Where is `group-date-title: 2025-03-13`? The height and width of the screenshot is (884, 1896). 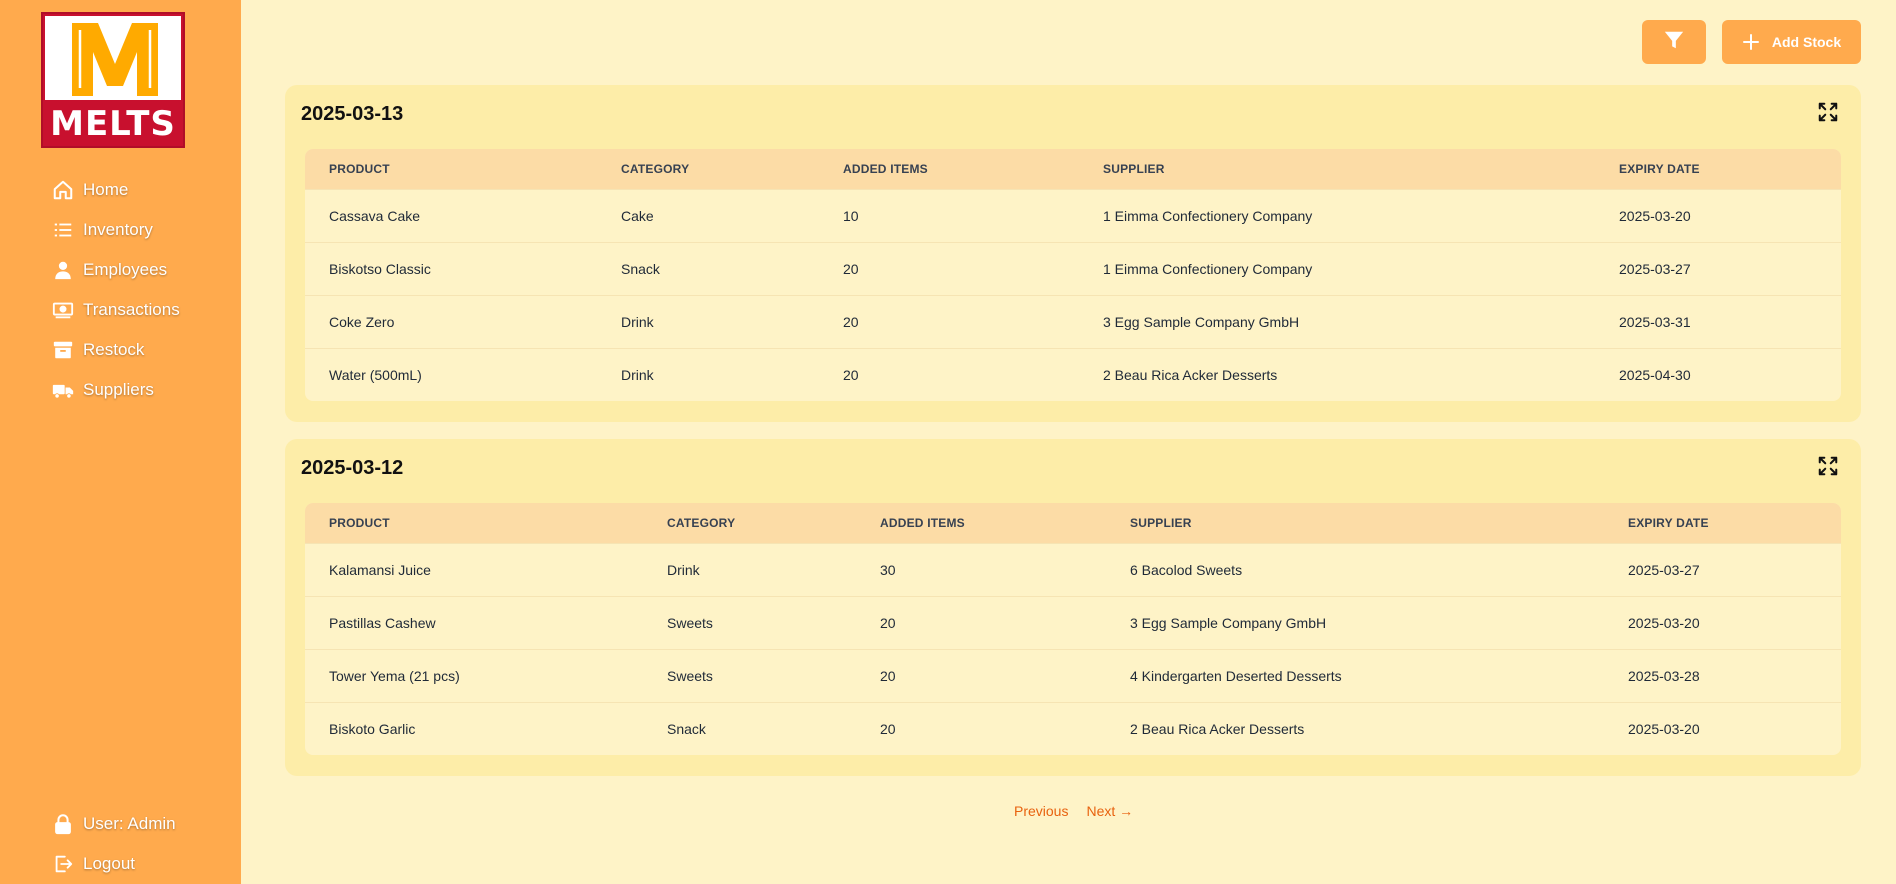
group-date-title: 2025-03-13 is located at coordinates (352, 114).